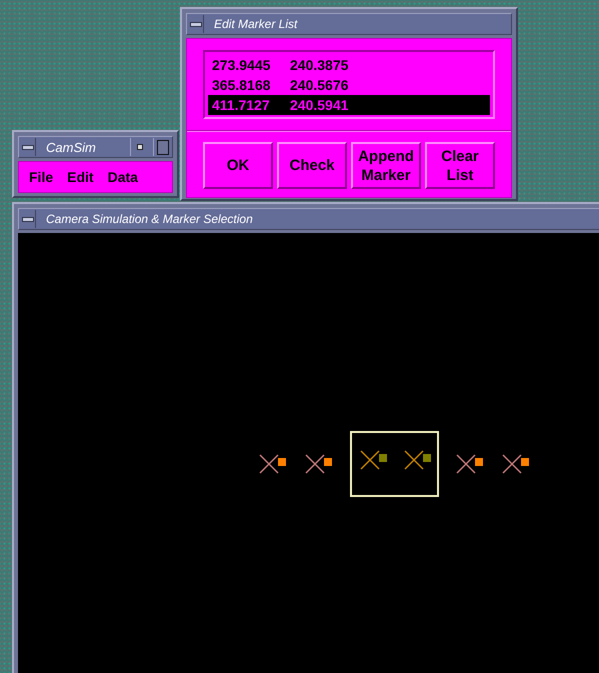  I want to click on dialog-button: Append Marker, so click(386, 165).